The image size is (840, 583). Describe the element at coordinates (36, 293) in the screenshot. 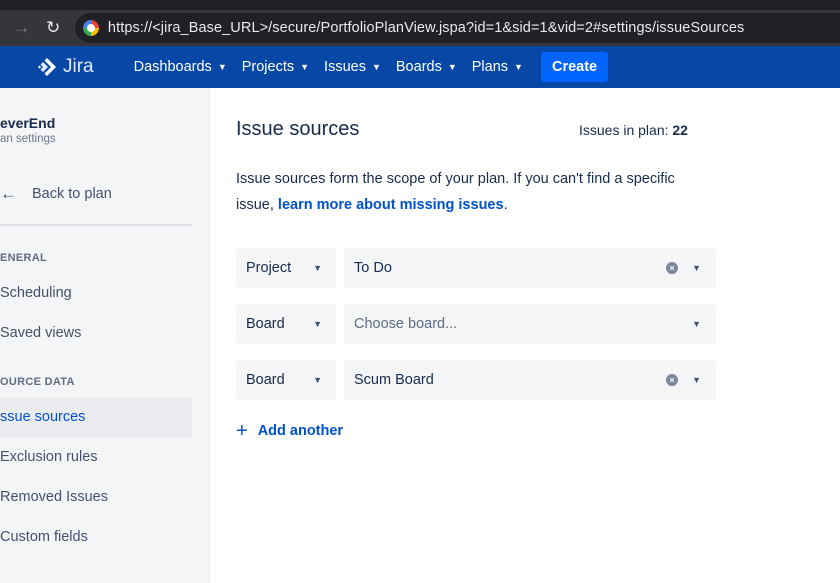

I see `sidebar-item-label: Scheduling` at that location.